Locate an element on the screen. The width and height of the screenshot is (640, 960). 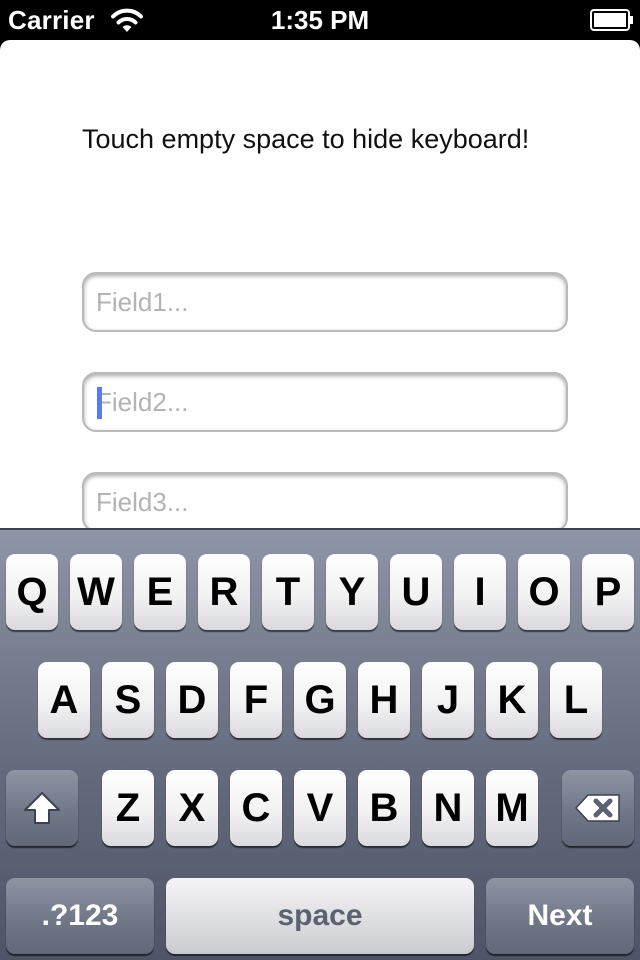
next-key: Next is located at coordinates (560, 916).